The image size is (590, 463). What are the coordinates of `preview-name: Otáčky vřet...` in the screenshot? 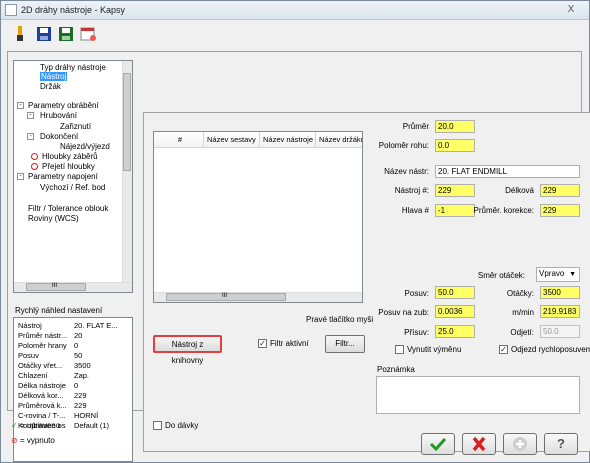 It's located at (40, 365).